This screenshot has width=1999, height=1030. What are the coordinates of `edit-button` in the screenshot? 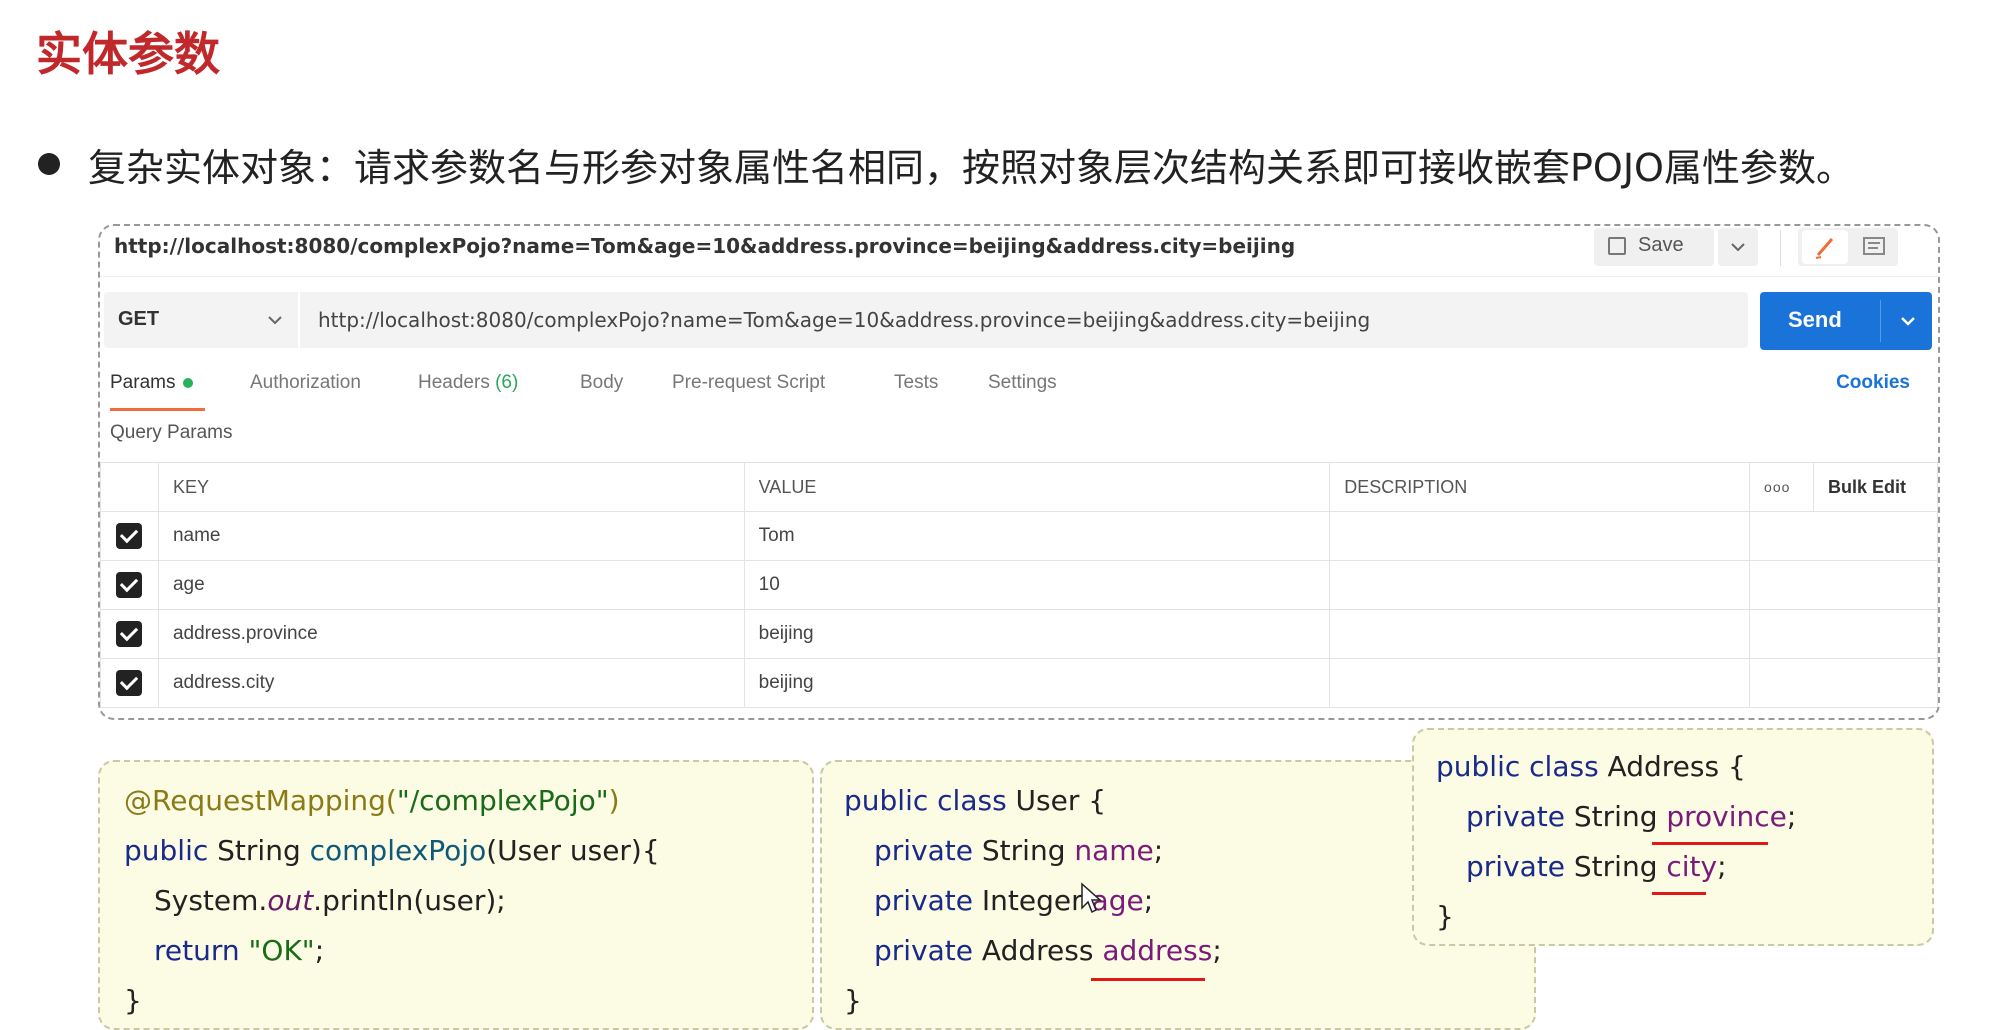 It's located at (1825, 247).